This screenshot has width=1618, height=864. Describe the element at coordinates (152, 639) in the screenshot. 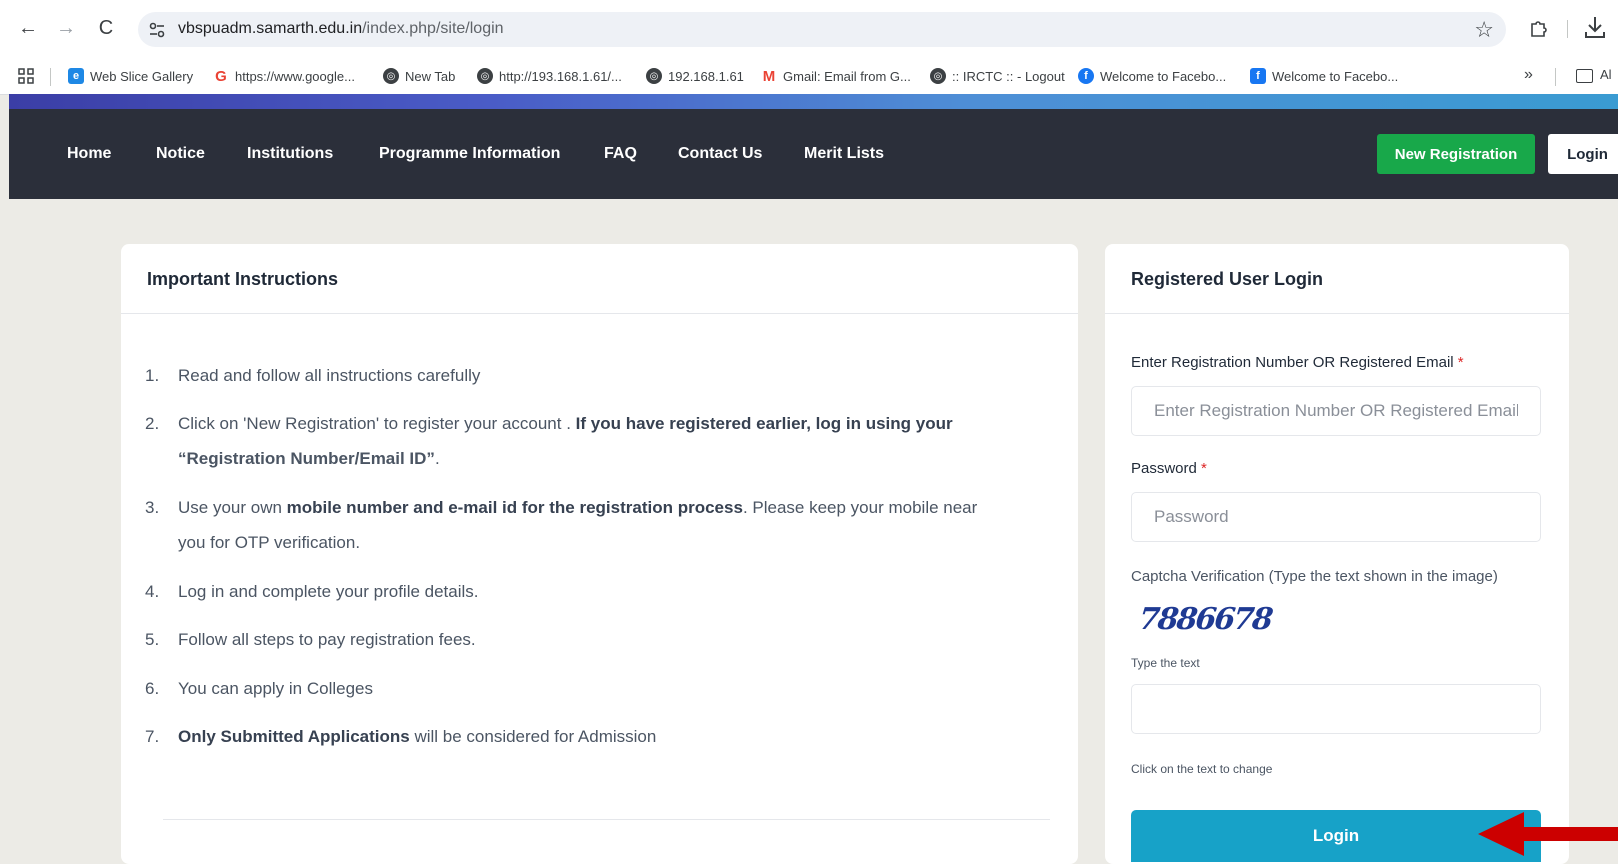

I see `instruction-number: 5.` at that location.